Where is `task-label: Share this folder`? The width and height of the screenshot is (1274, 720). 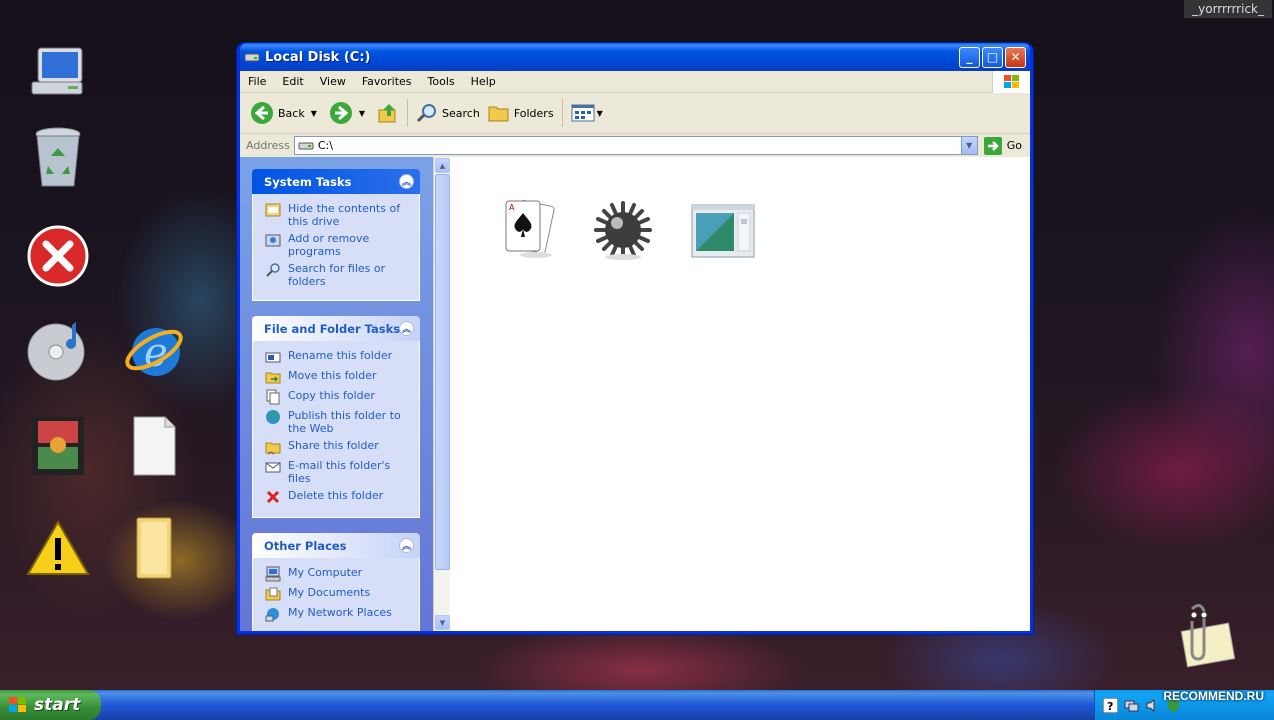 task-label: Share this folder is located at coordinates (333, 445).